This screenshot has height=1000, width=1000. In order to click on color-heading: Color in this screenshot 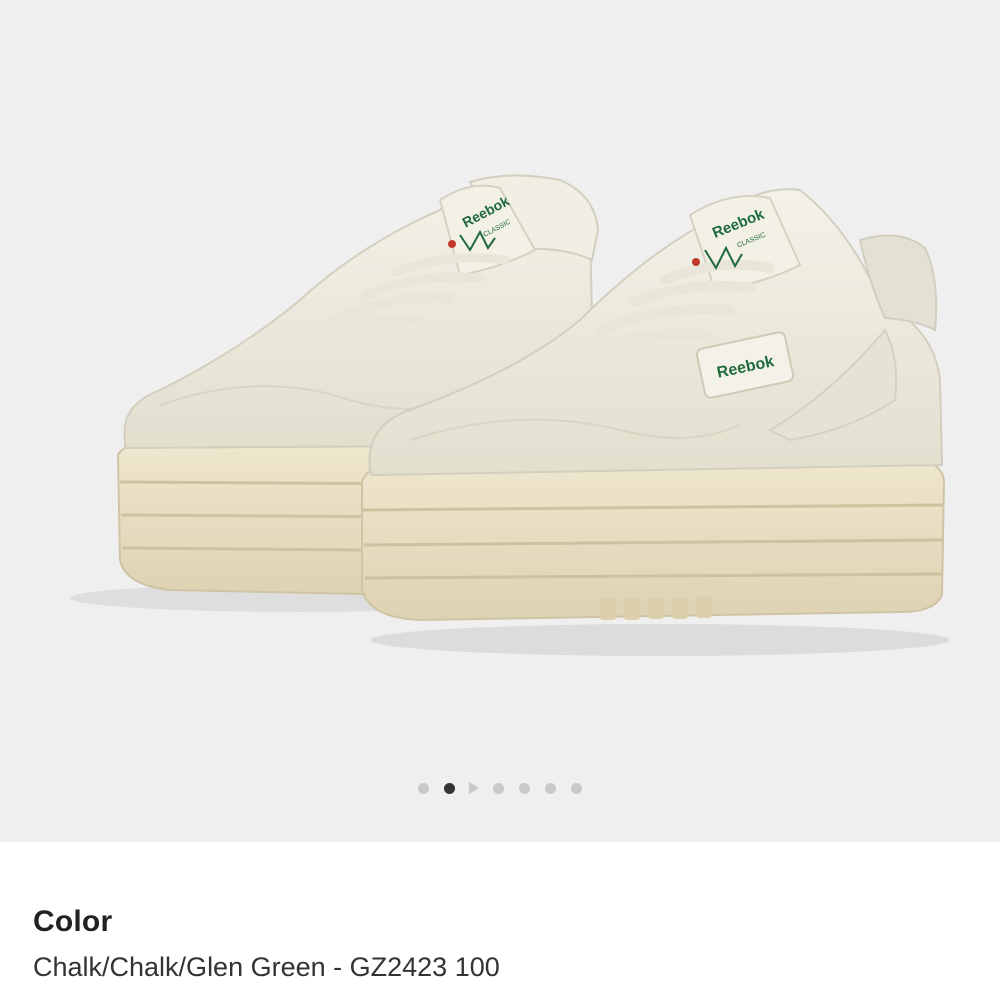, I will do `click(73, 921)`.